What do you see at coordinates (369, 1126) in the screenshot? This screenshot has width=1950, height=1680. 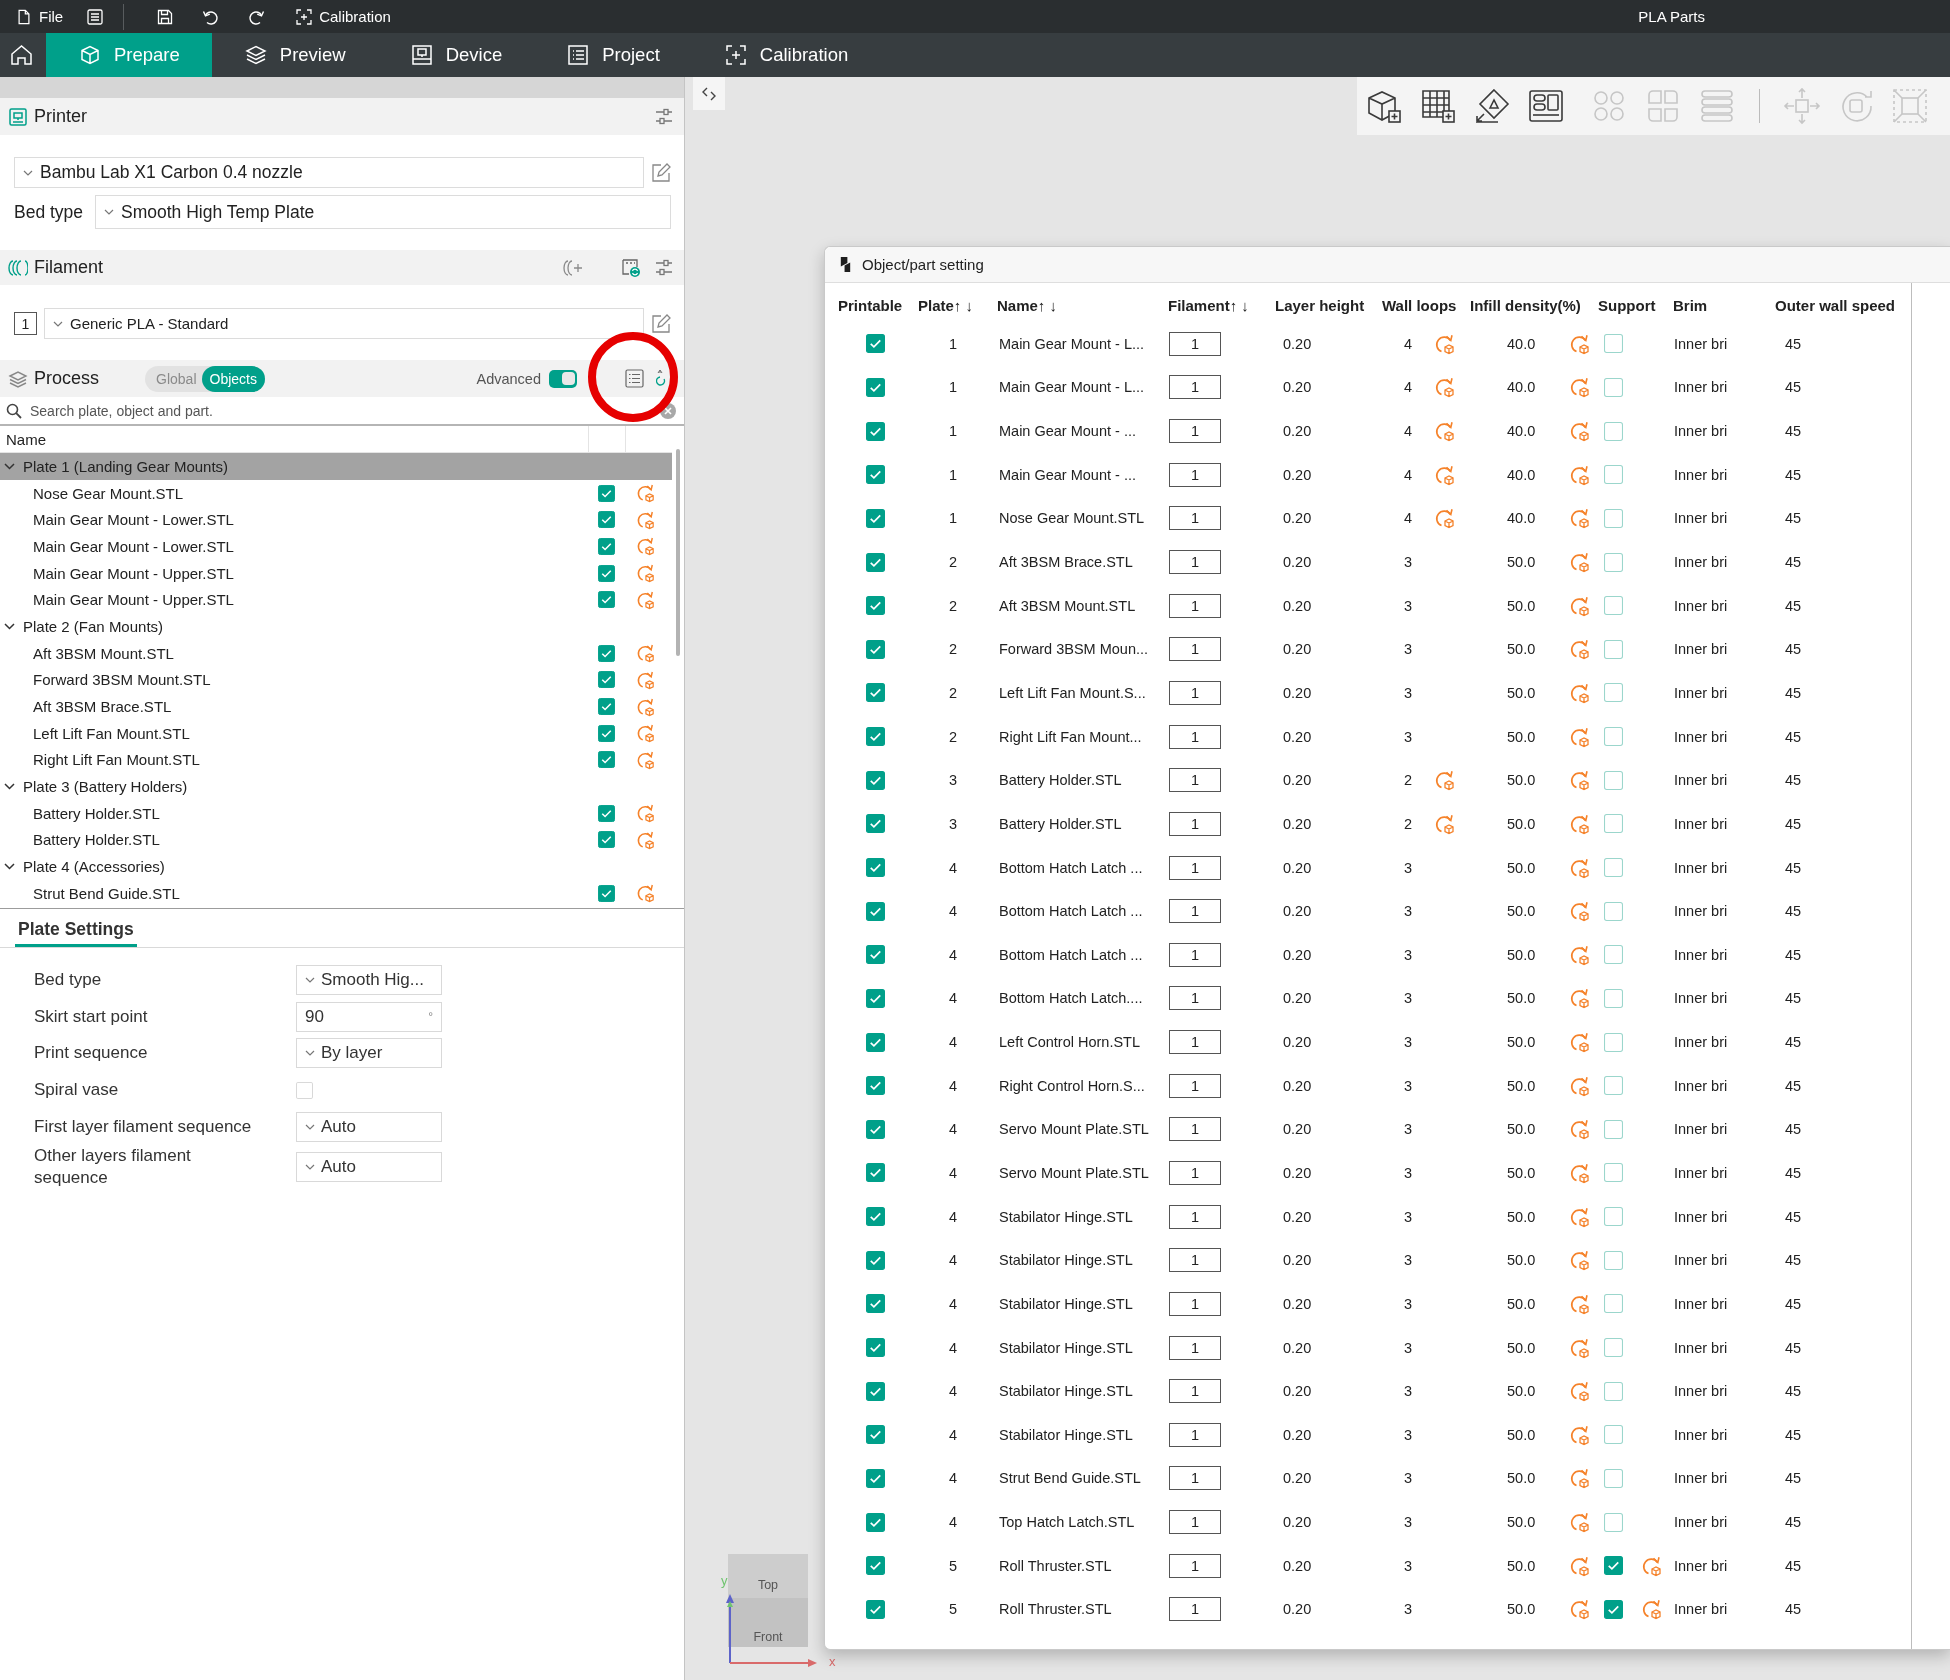 I see `setting-dropdown: Auto` at bounding box center [369, 1126].